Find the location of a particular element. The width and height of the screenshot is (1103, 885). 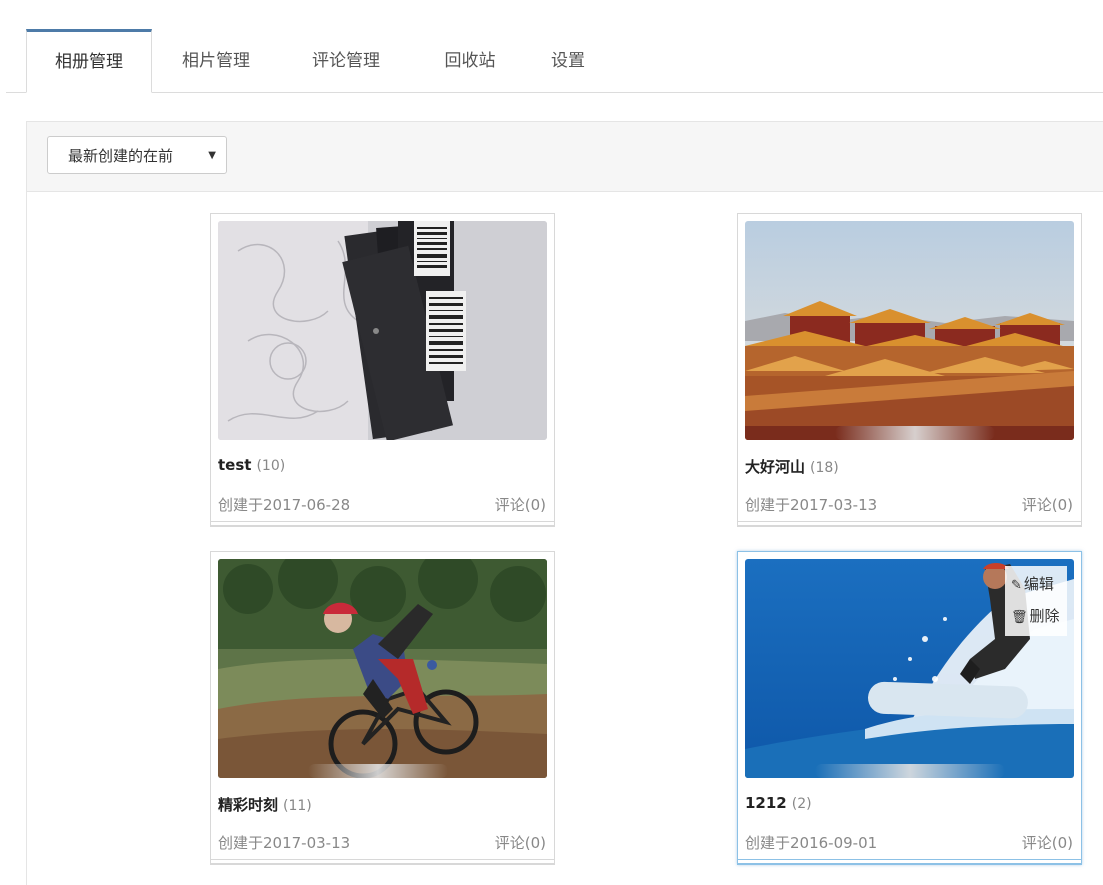

album-title: 大好河山 (18) is located at coordinates (792, 466).